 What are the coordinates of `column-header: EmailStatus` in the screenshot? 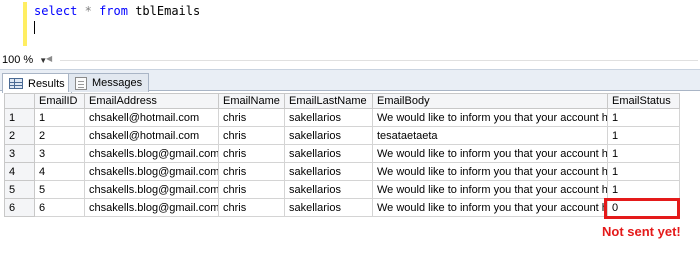 It's located at (643, 101).